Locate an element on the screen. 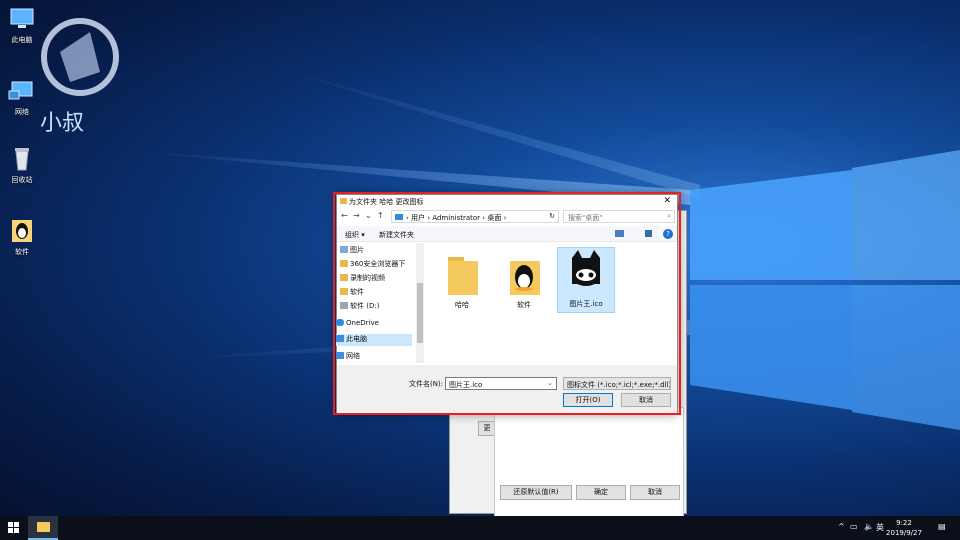 The height and width of the screenshot is (540, 960). pictures-icon is located at coordinates (344, 249).